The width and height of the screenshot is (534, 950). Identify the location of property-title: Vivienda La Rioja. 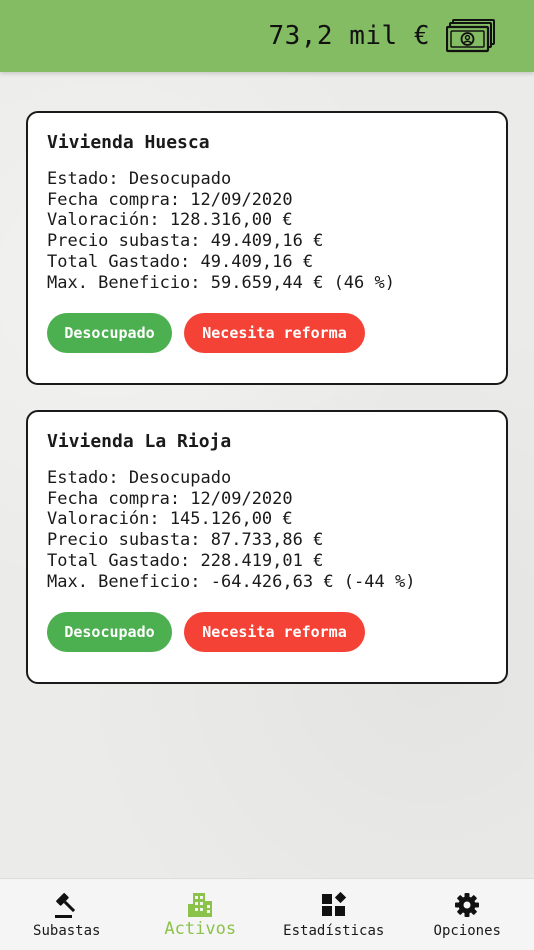
(139, 441).